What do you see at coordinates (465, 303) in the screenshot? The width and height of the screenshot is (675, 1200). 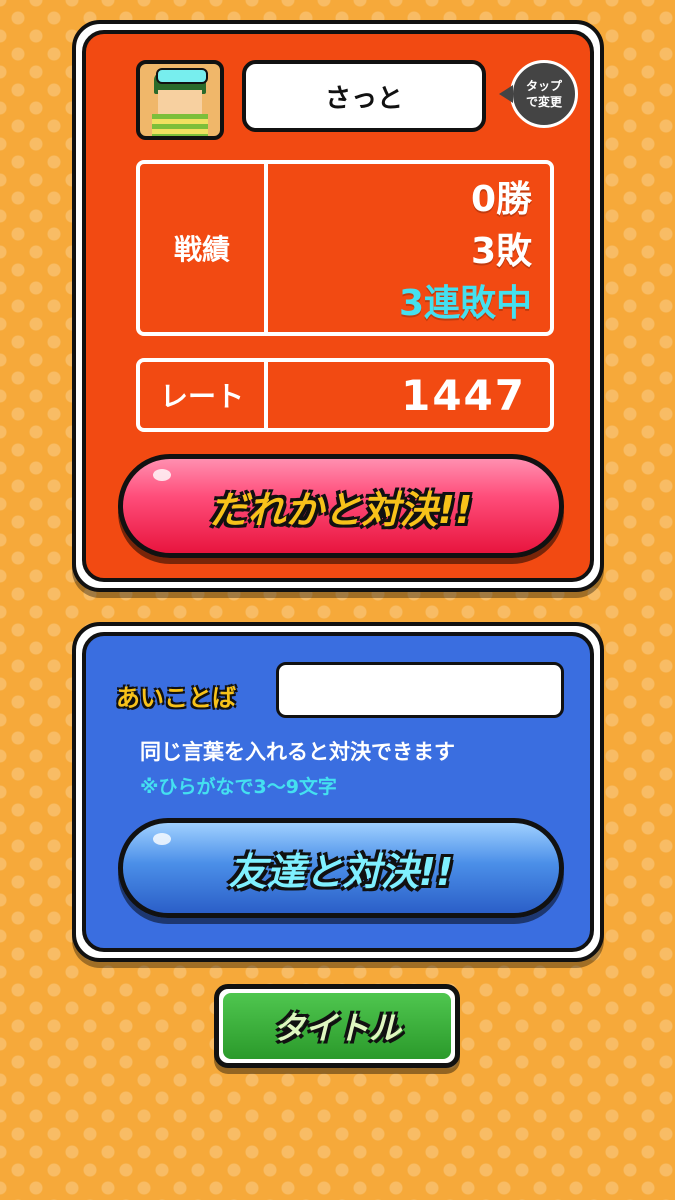 I see `streak-status: 3連敗中` at bounding box center [465, 303].